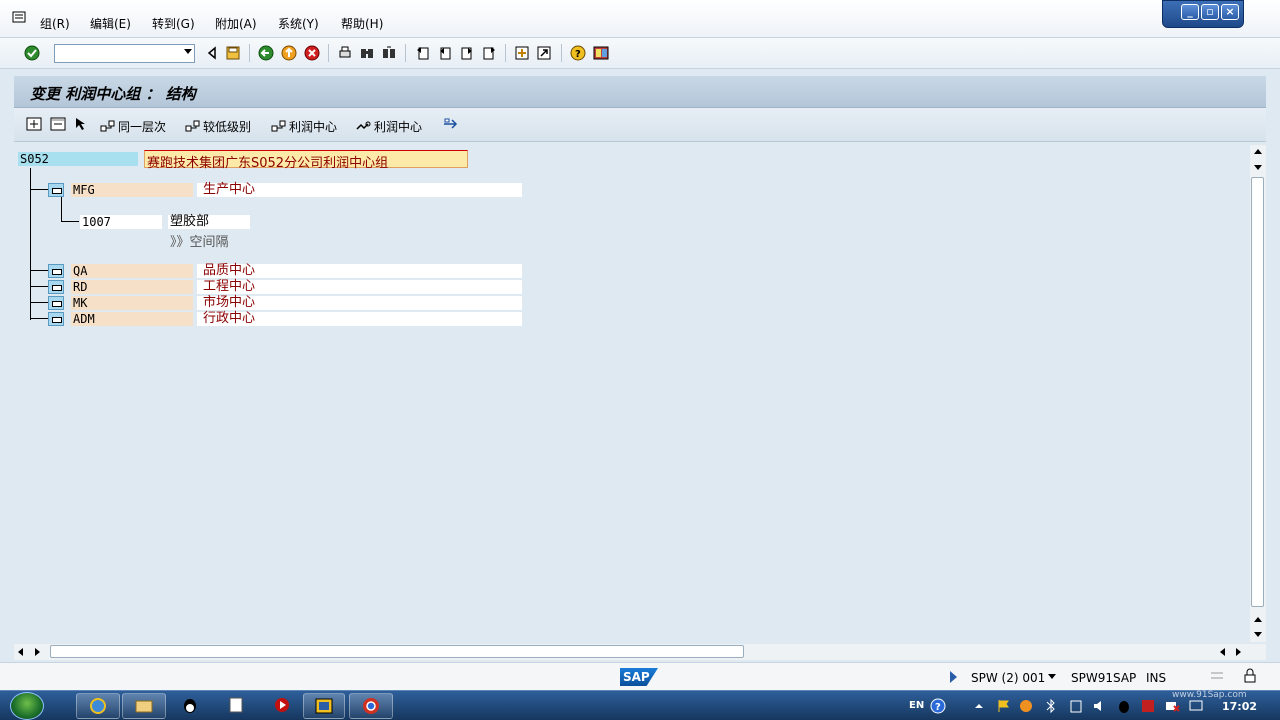 The image size is (1280, 720). What do you see at coordinates (324, 706) in the screenshot?
I see `sap-taskbar-button` at bounding box center [324, 706].